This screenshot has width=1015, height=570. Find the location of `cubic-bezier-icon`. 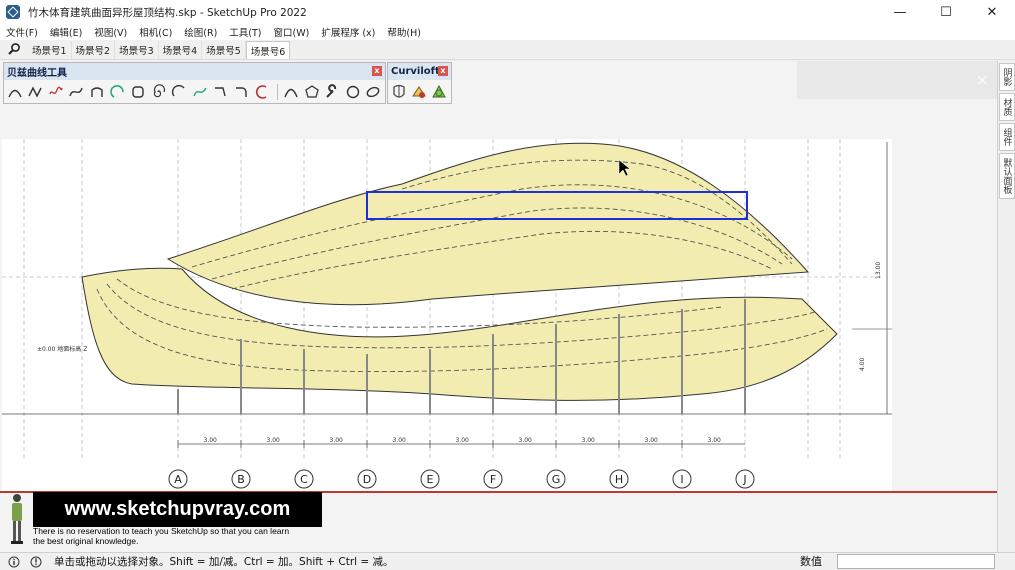

cubic-bezier-icon is located at coordinates (77, 92).